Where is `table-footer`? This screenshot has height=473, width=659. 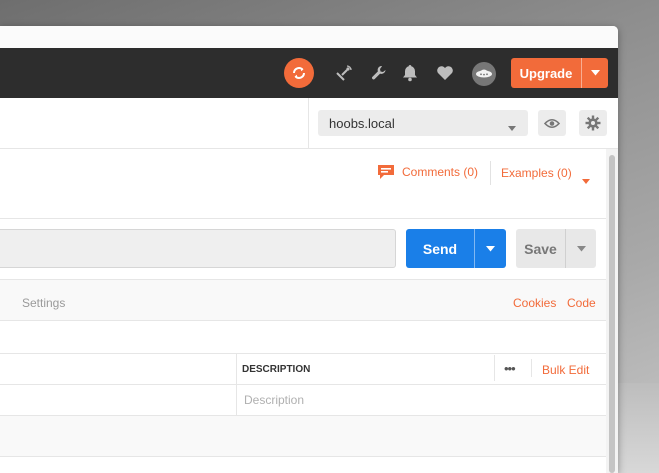 table-footer is located at coordinates (303, 436).